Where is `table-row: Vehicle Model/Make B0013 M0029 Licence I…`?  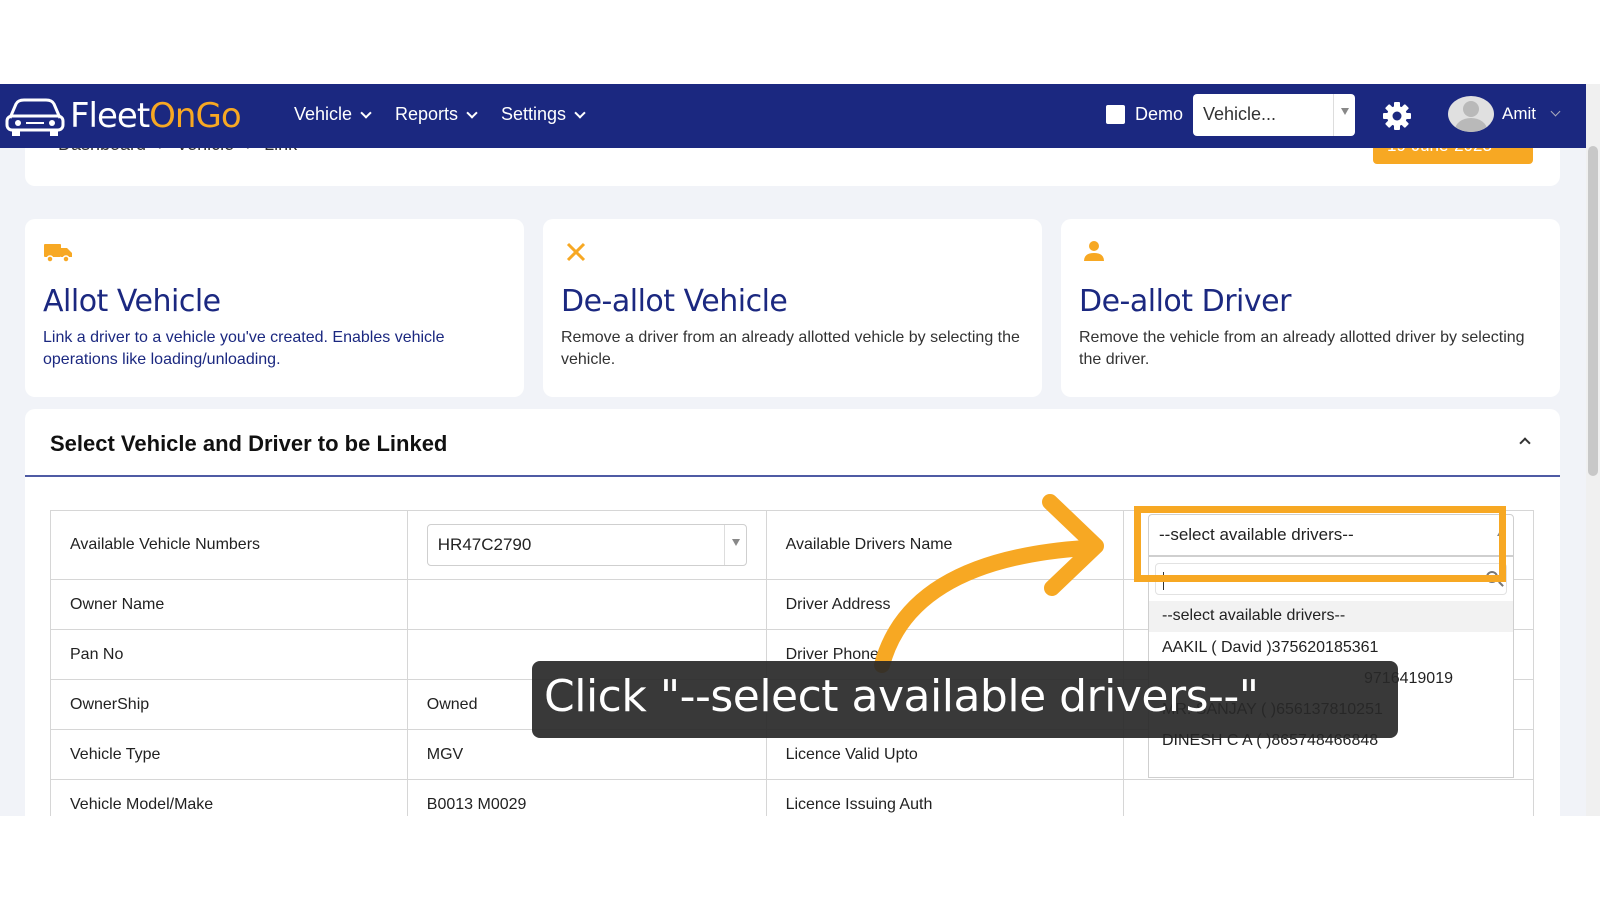
table-row: Vehicle Model/Make B0013 M0029 Licence I… is located at coordinates (792, 797).